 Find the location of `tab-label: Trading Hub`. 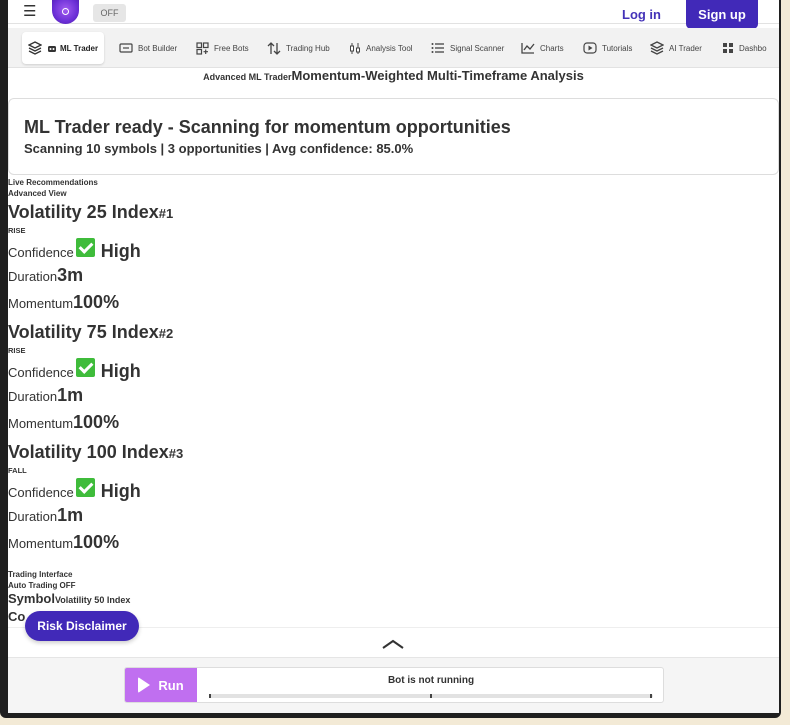

tab-label: Trading Hub is located at coordinates (308, 48).